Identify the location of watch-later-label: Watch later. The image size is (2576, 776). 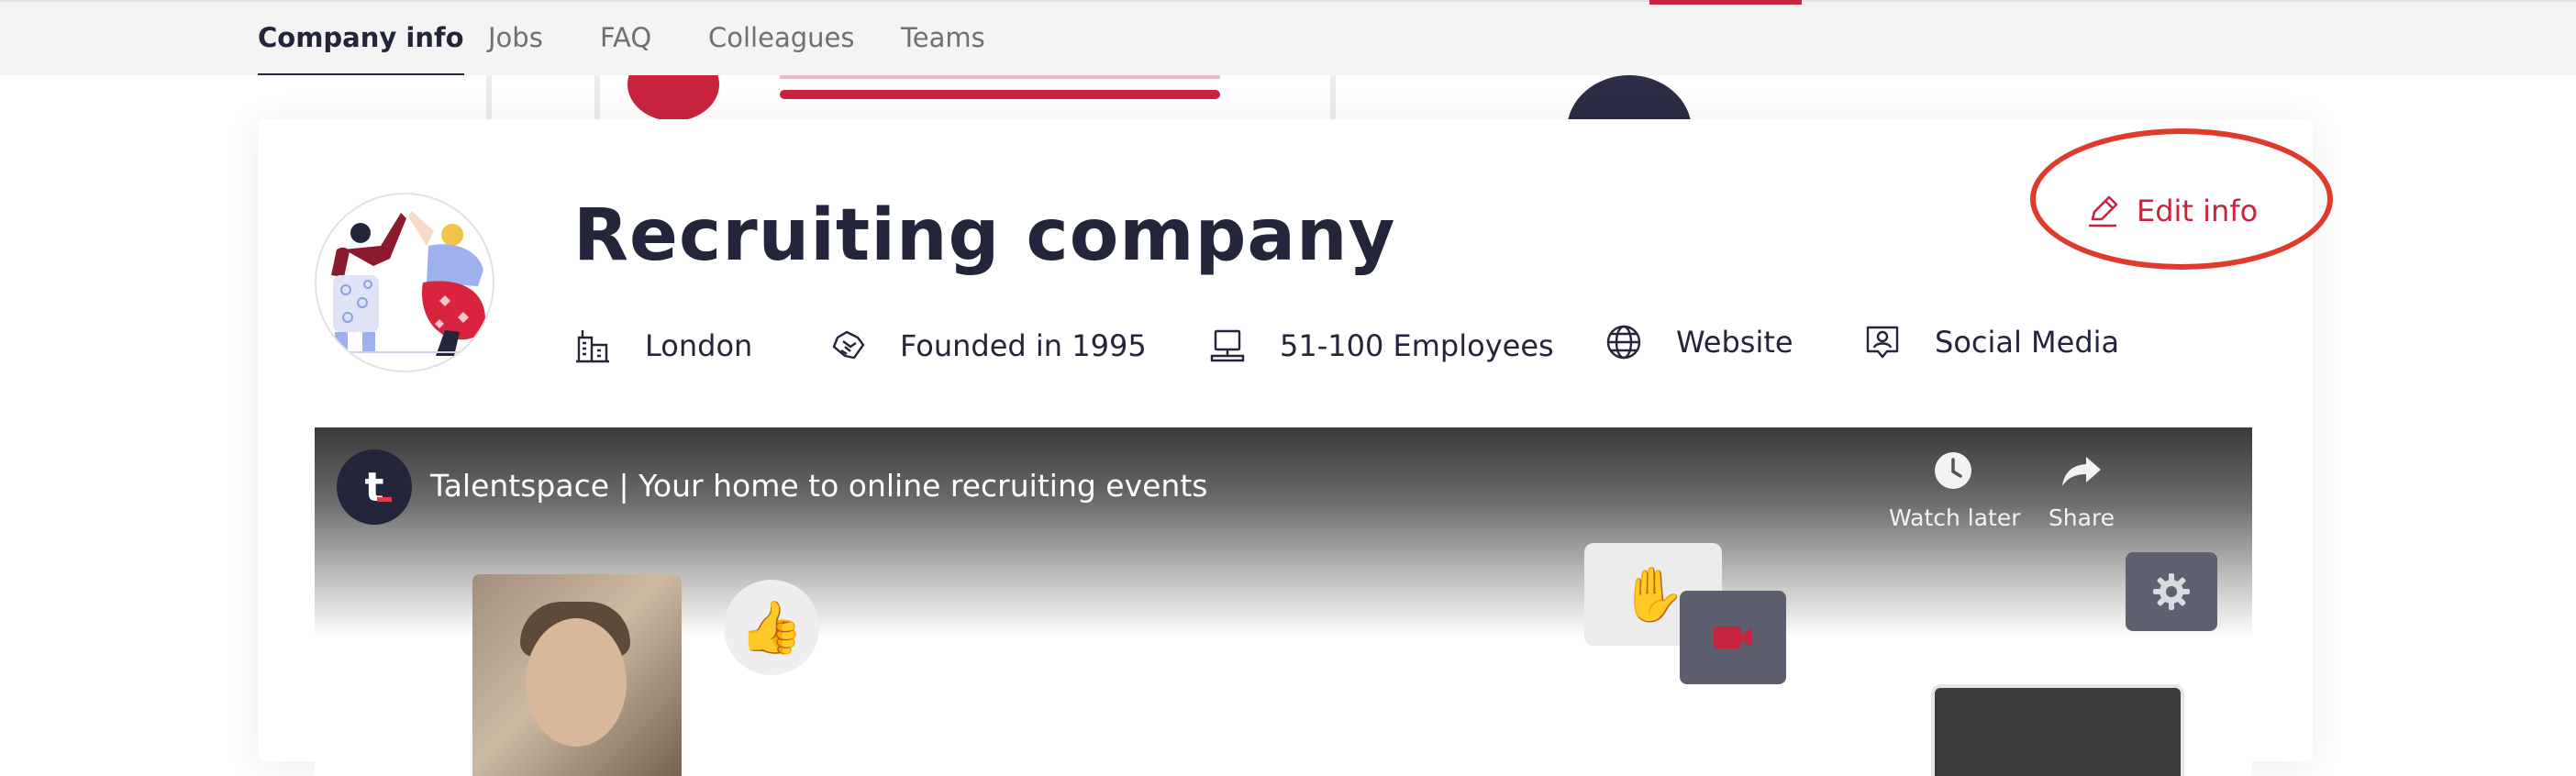
(1955, 517).